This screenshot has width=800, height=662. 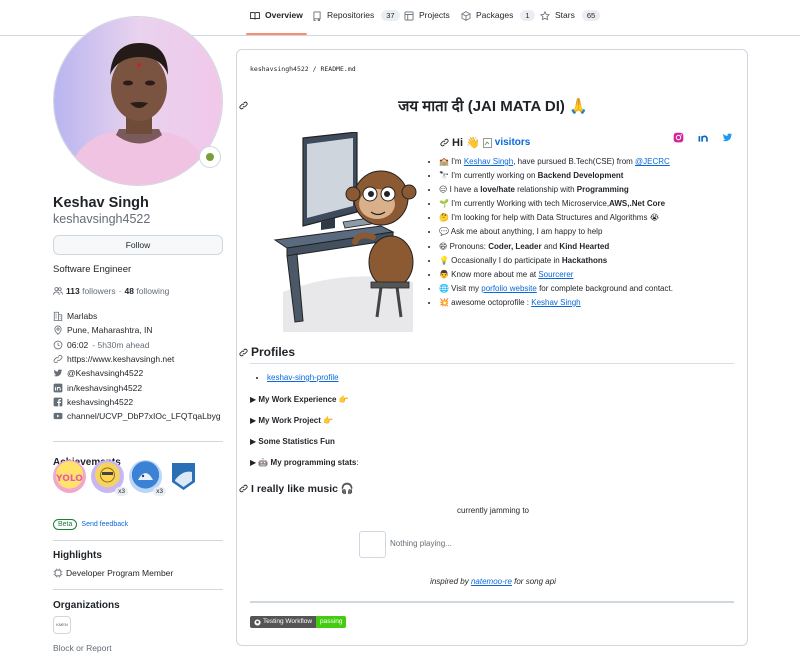 I want to click on hi-heading: Hi 👋 visitors, so click(x=485, y=142).